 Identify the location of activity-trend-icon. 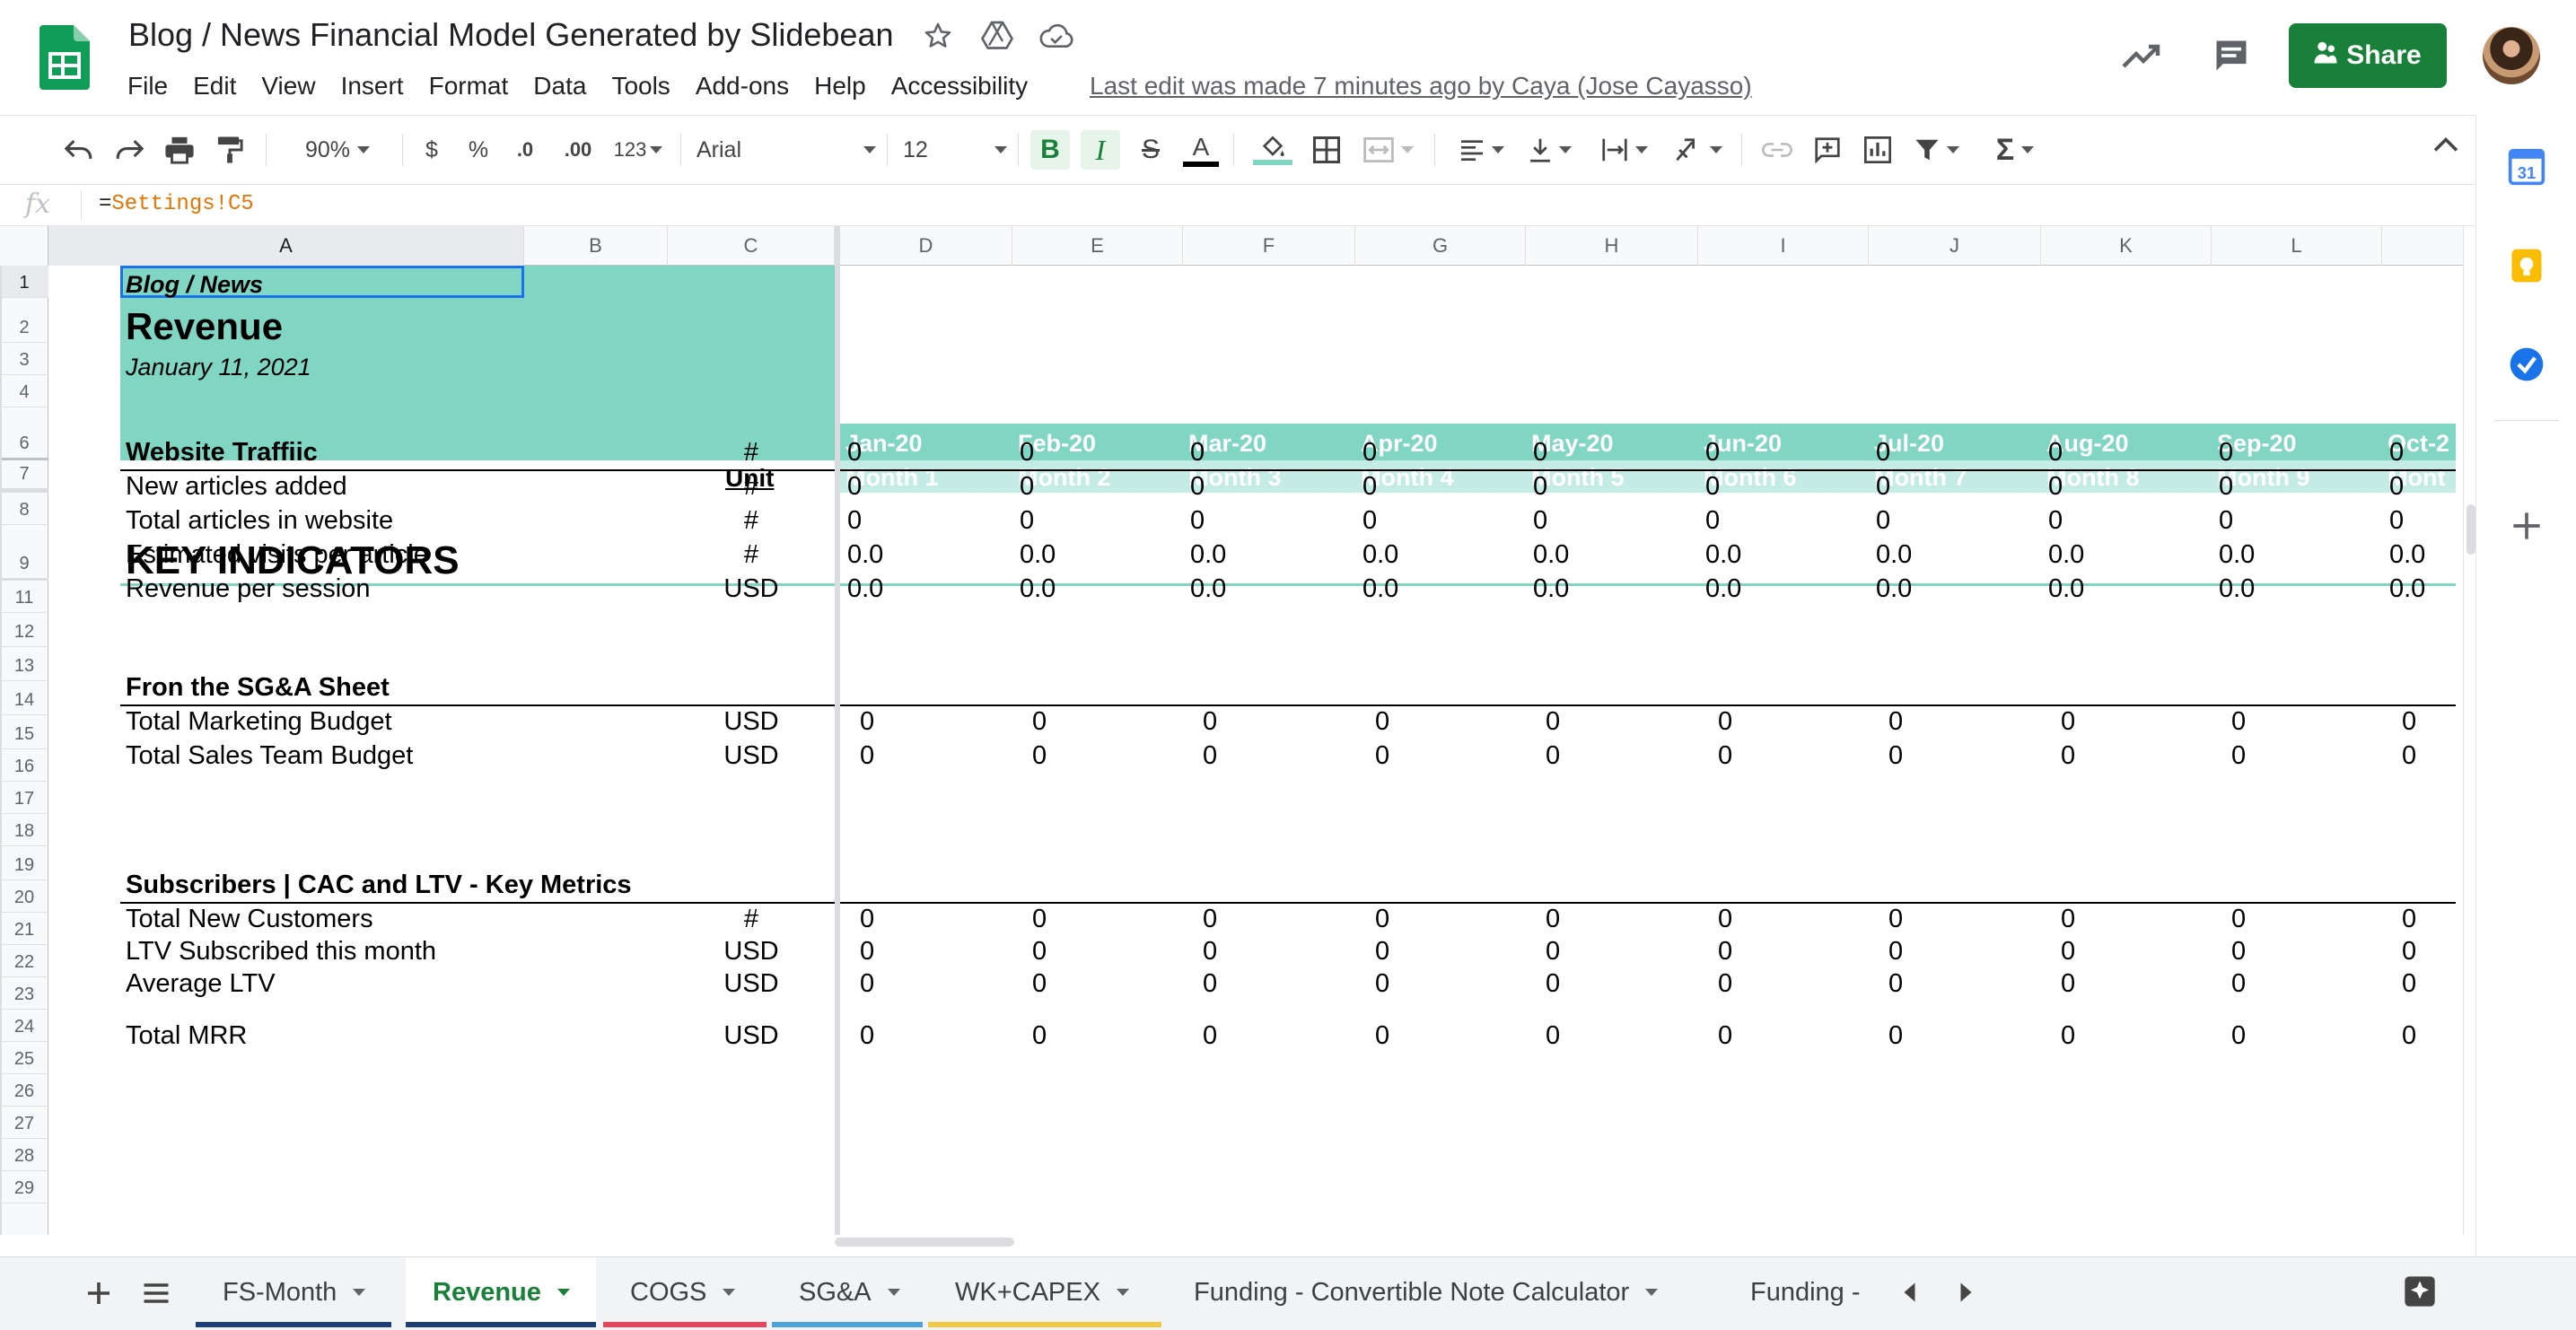
(2141, 56).